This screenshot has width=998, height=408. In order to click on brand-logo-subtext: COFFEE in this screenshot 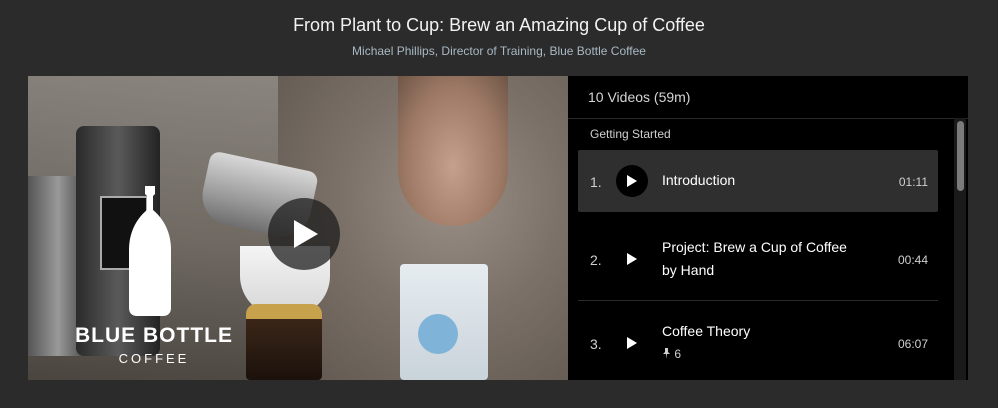, I will do `click(154, 358)`.